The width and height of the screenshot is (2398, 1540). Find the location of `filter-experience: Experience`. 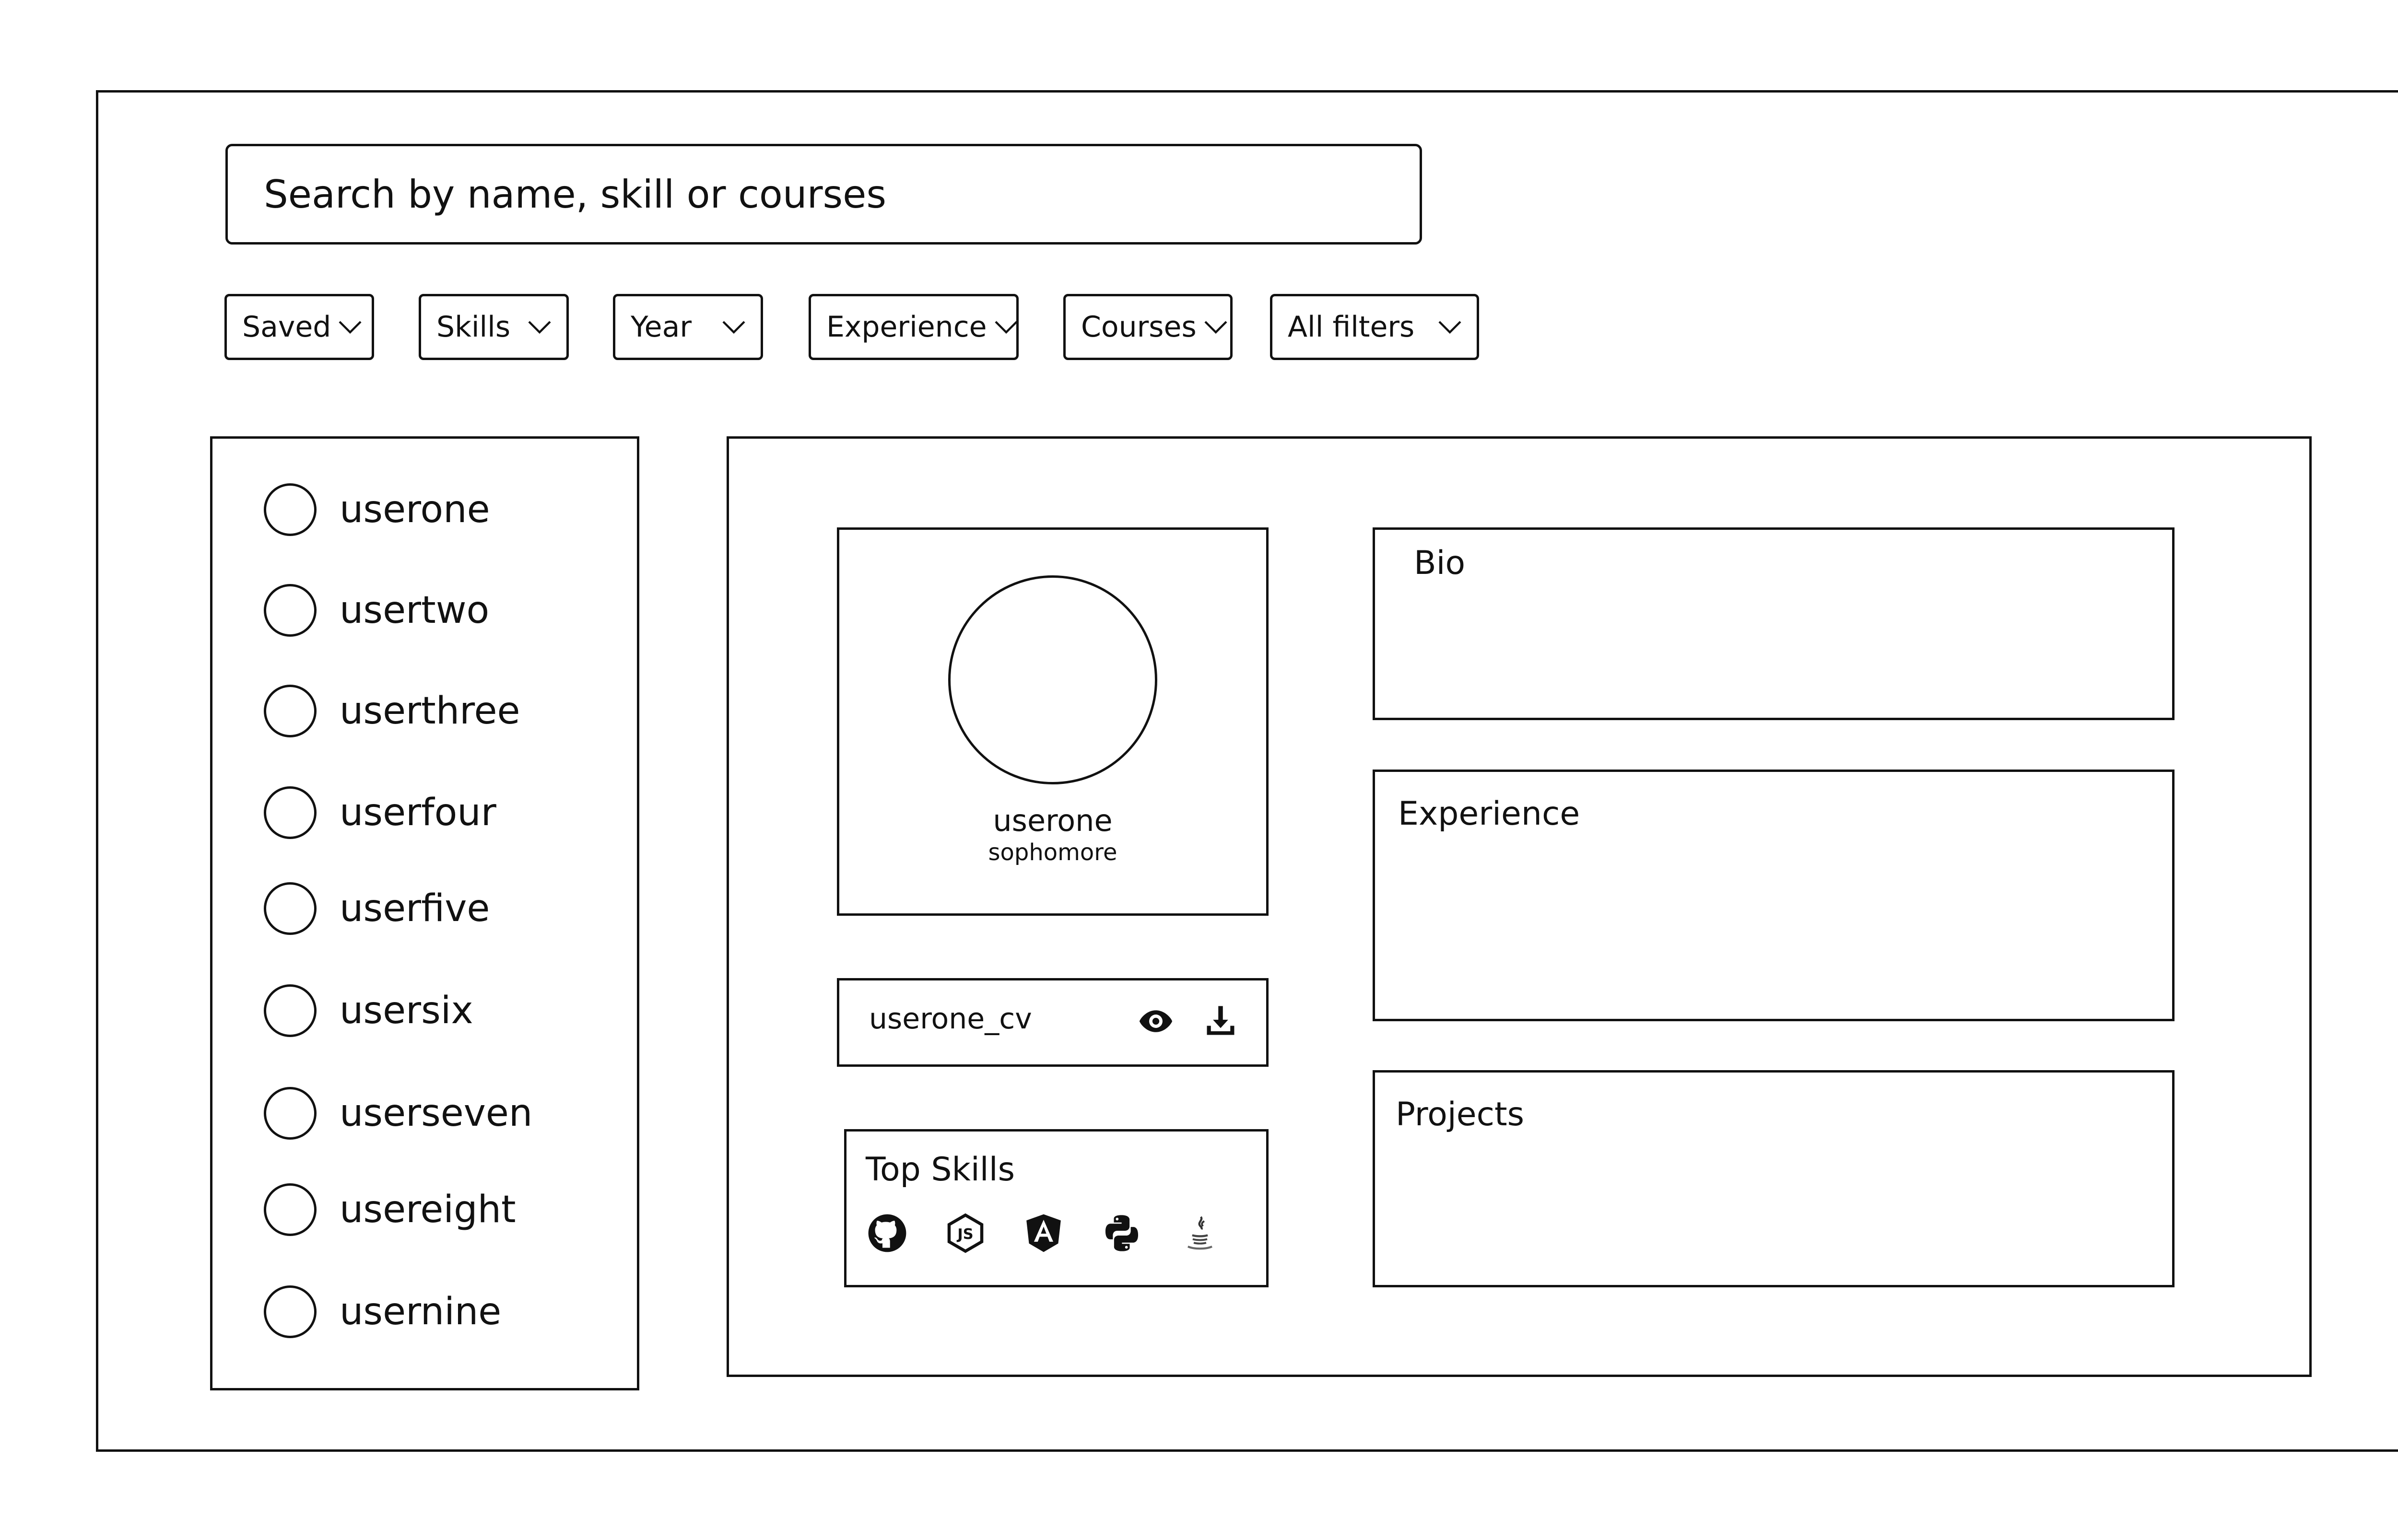

filter-experience: Experience is located at coordinates (914, 327).